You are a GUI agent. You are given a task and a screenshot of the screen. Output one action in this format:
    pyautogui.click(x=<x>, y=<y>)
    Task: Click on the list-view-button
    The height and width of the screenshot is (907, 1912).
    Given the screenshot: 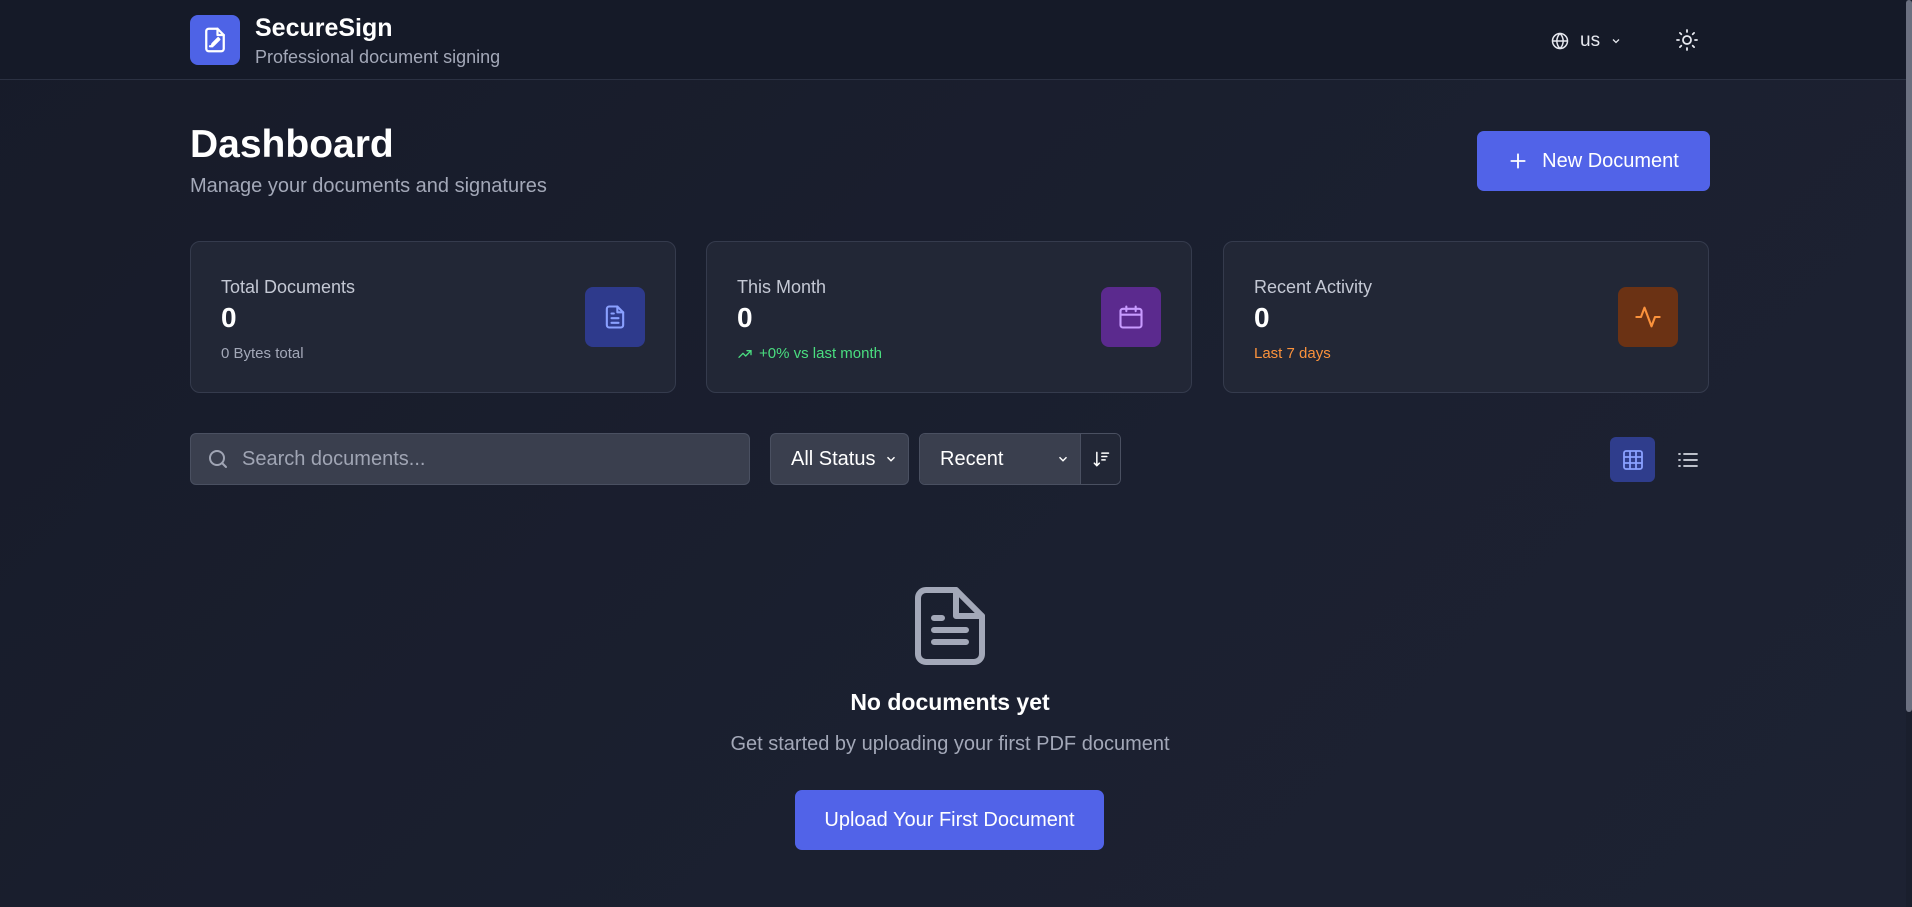 What is the action you would take?
    pyautogui.click(x=1687, y=459)
    